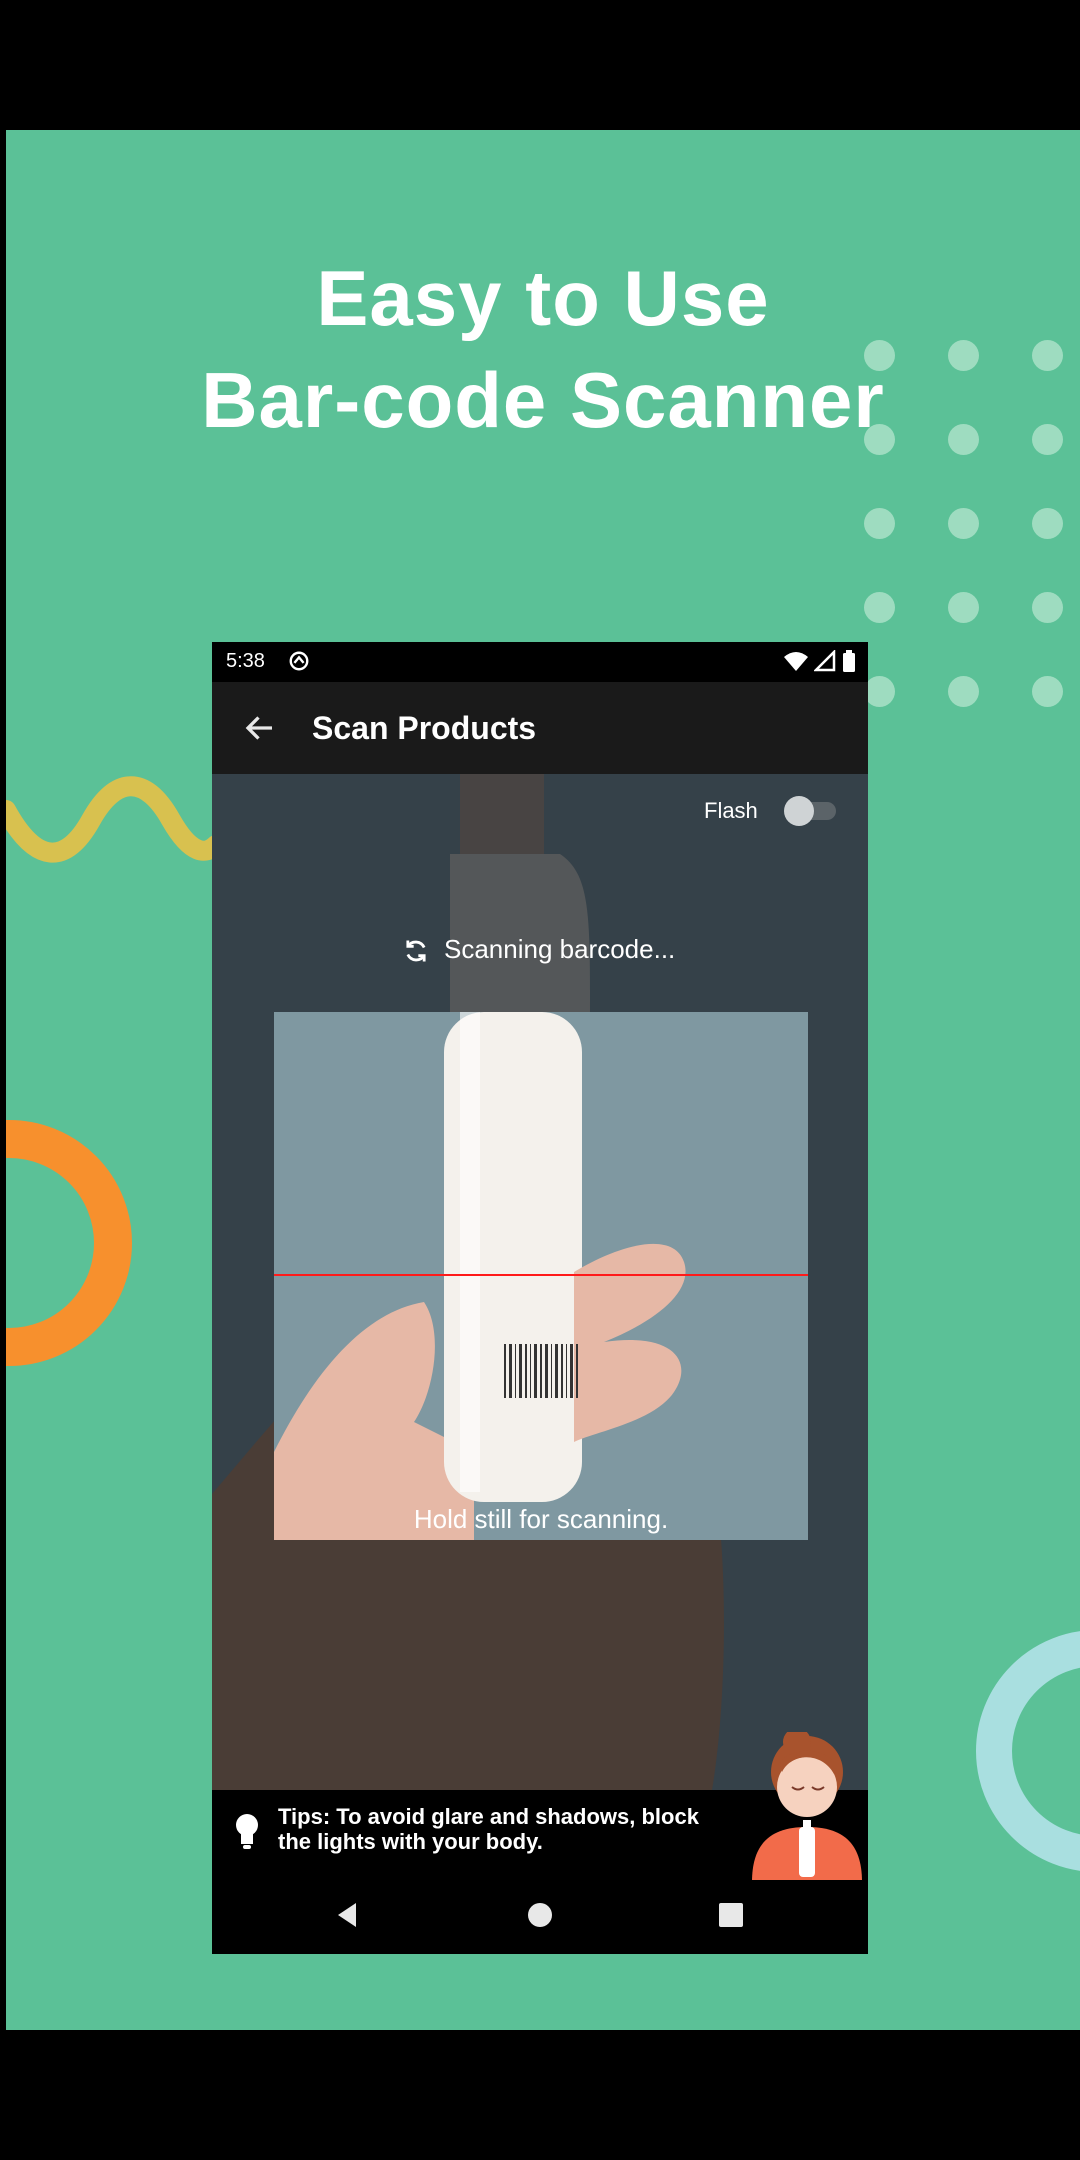  Describe the element at coordinates (1028, 1751) in the screenshot. I see `decorative-teal-ring` at that location.